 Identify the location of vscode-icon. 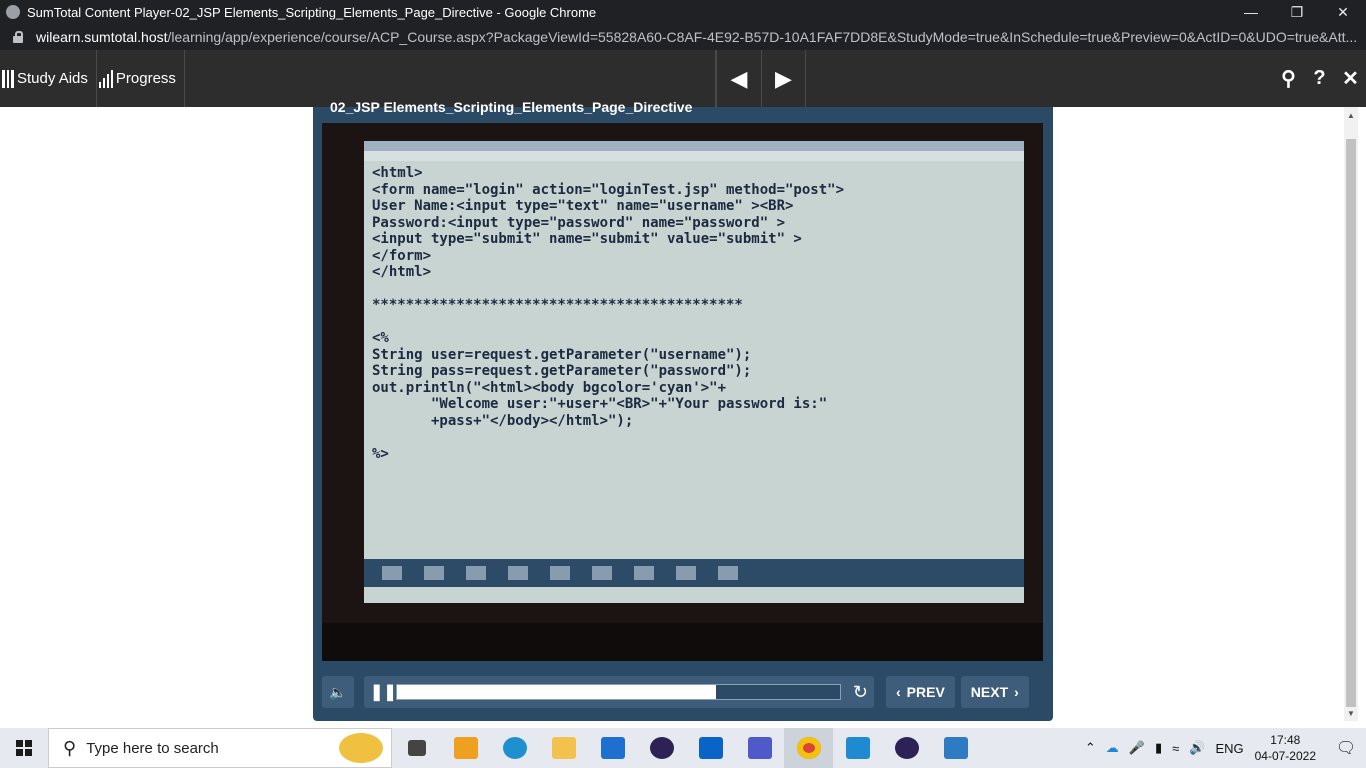
(857, 748).